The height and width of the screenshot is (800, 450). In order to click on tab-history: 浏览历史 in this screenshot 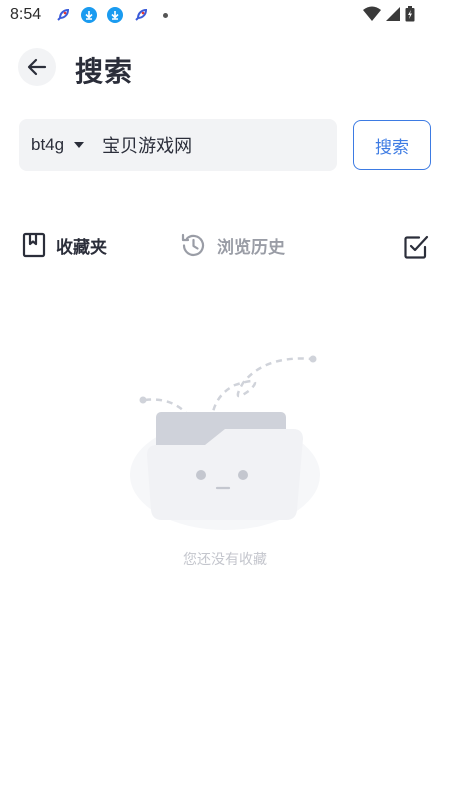, I will do `click(232, 245)`.